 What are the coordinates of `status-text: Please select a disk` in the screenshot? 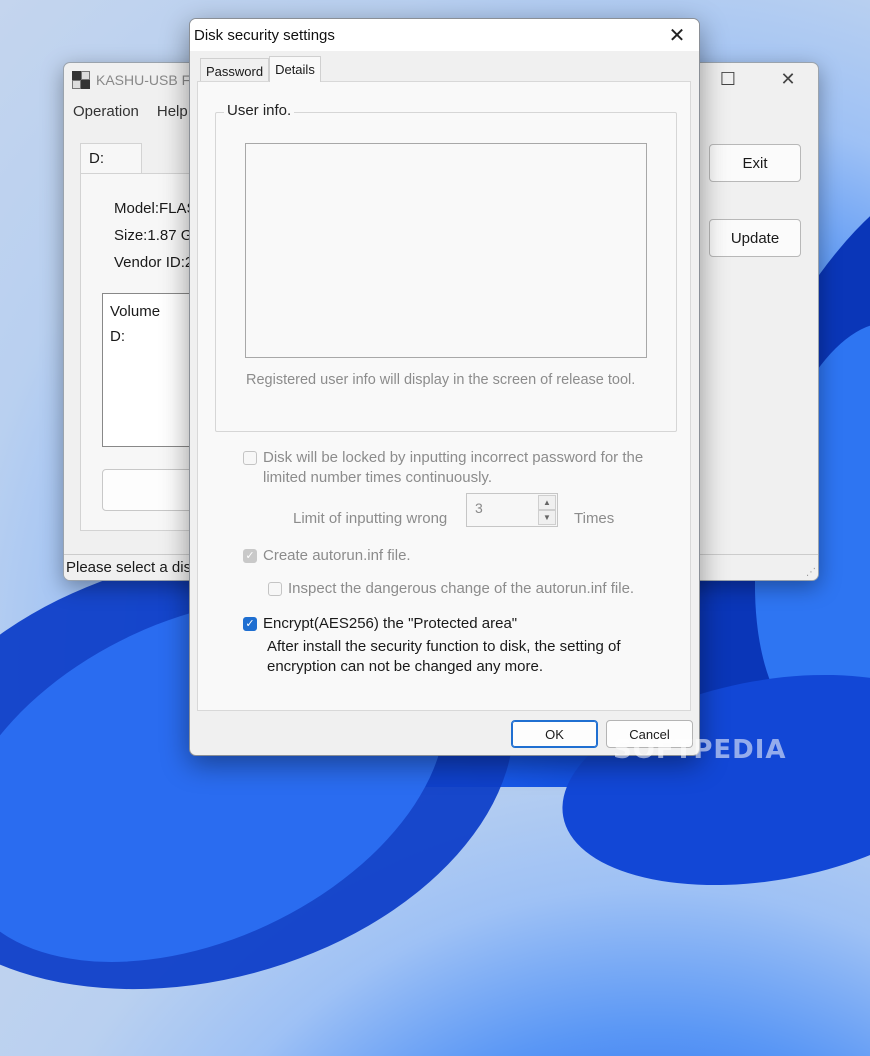 It's located at (132, 567).